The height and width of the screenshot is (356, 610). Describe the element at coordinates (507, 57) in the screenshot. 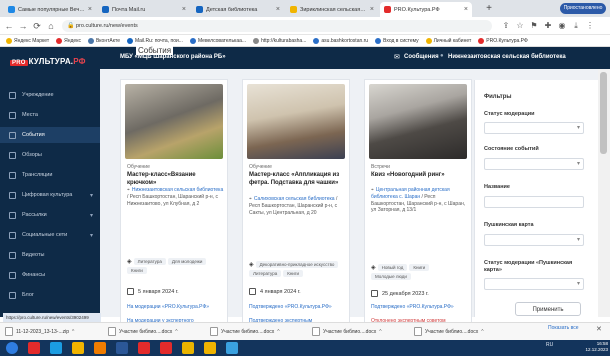

I see `user-org-menu: Нижнезаитовская сельская библиотека` at that location.